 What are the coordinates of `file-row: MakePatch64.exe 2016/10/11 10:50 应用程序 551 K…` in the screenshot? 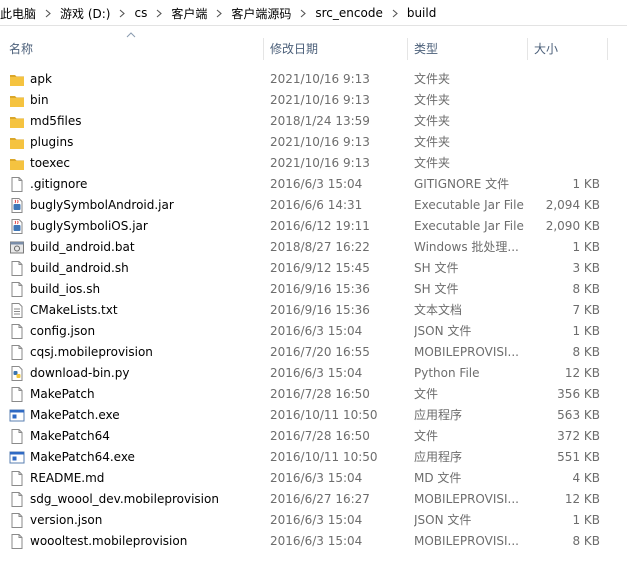 It's located at (313, 457).